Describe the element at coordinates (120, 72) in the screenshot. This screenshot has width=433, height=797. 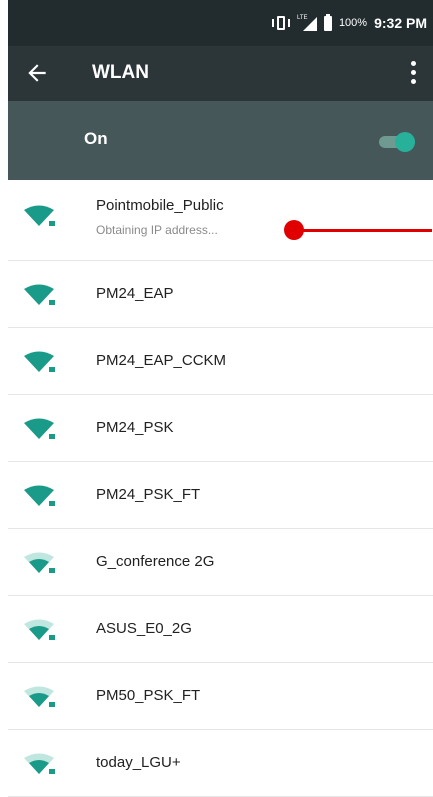
I see `page-title: WLAN` at that location.